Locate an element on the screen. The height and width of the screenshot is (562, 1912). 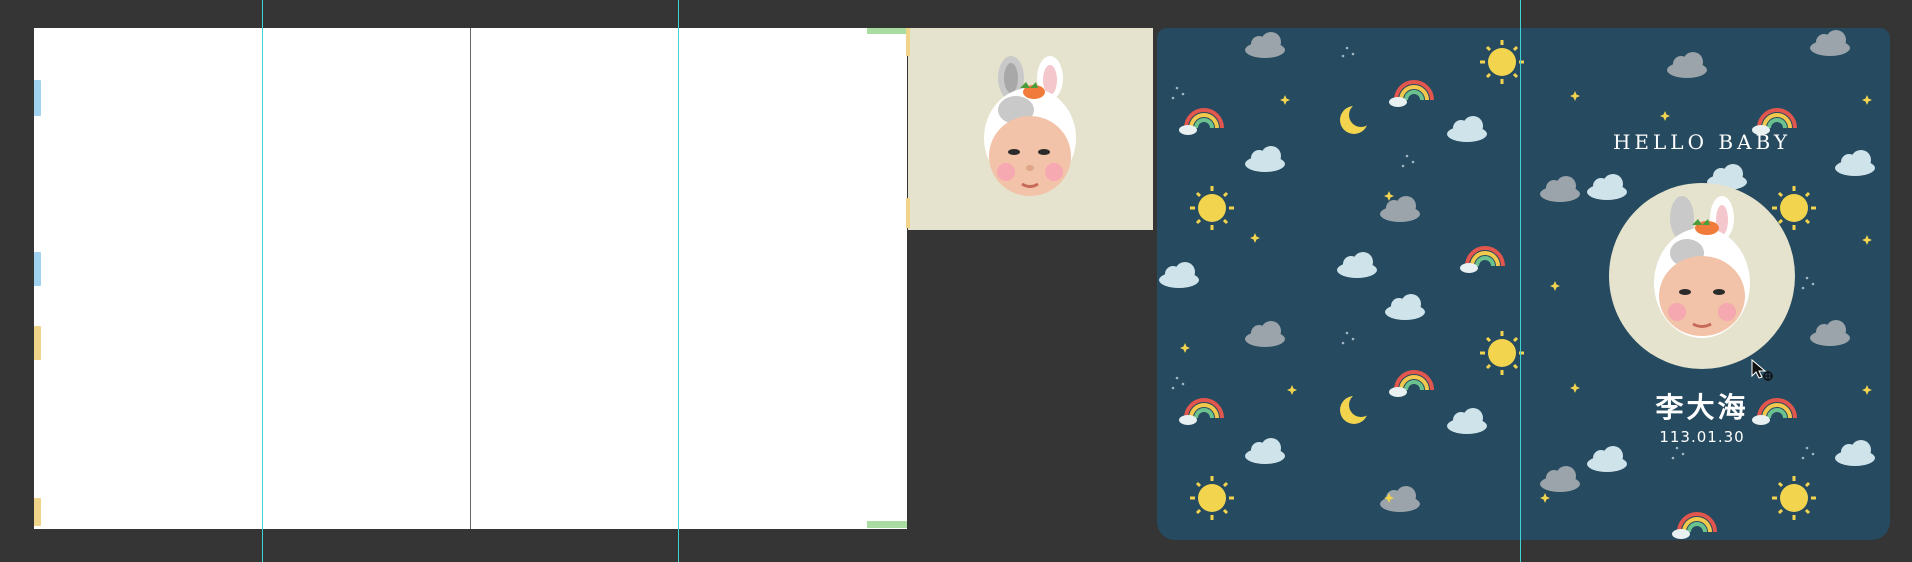
cover-date: 113.01.30 is located at coordinates (1702, 437).